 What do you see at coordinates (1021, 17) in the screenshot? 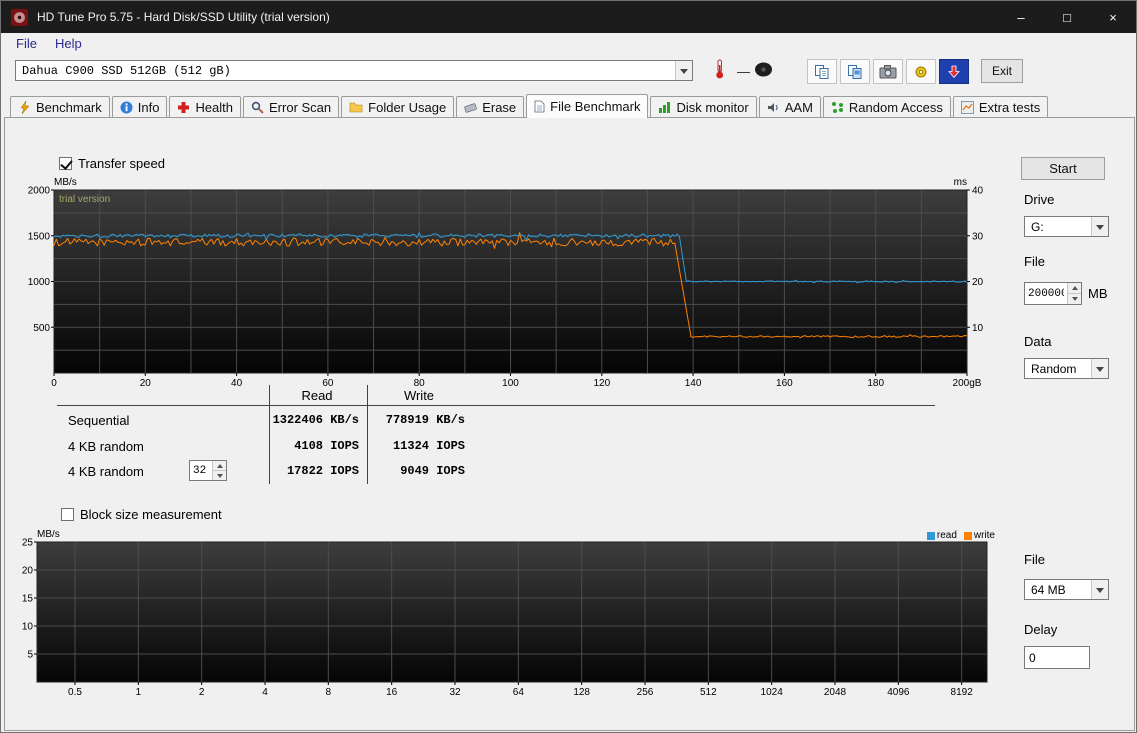
I see `minimize-button: –` at bounding box center [1021, 17].